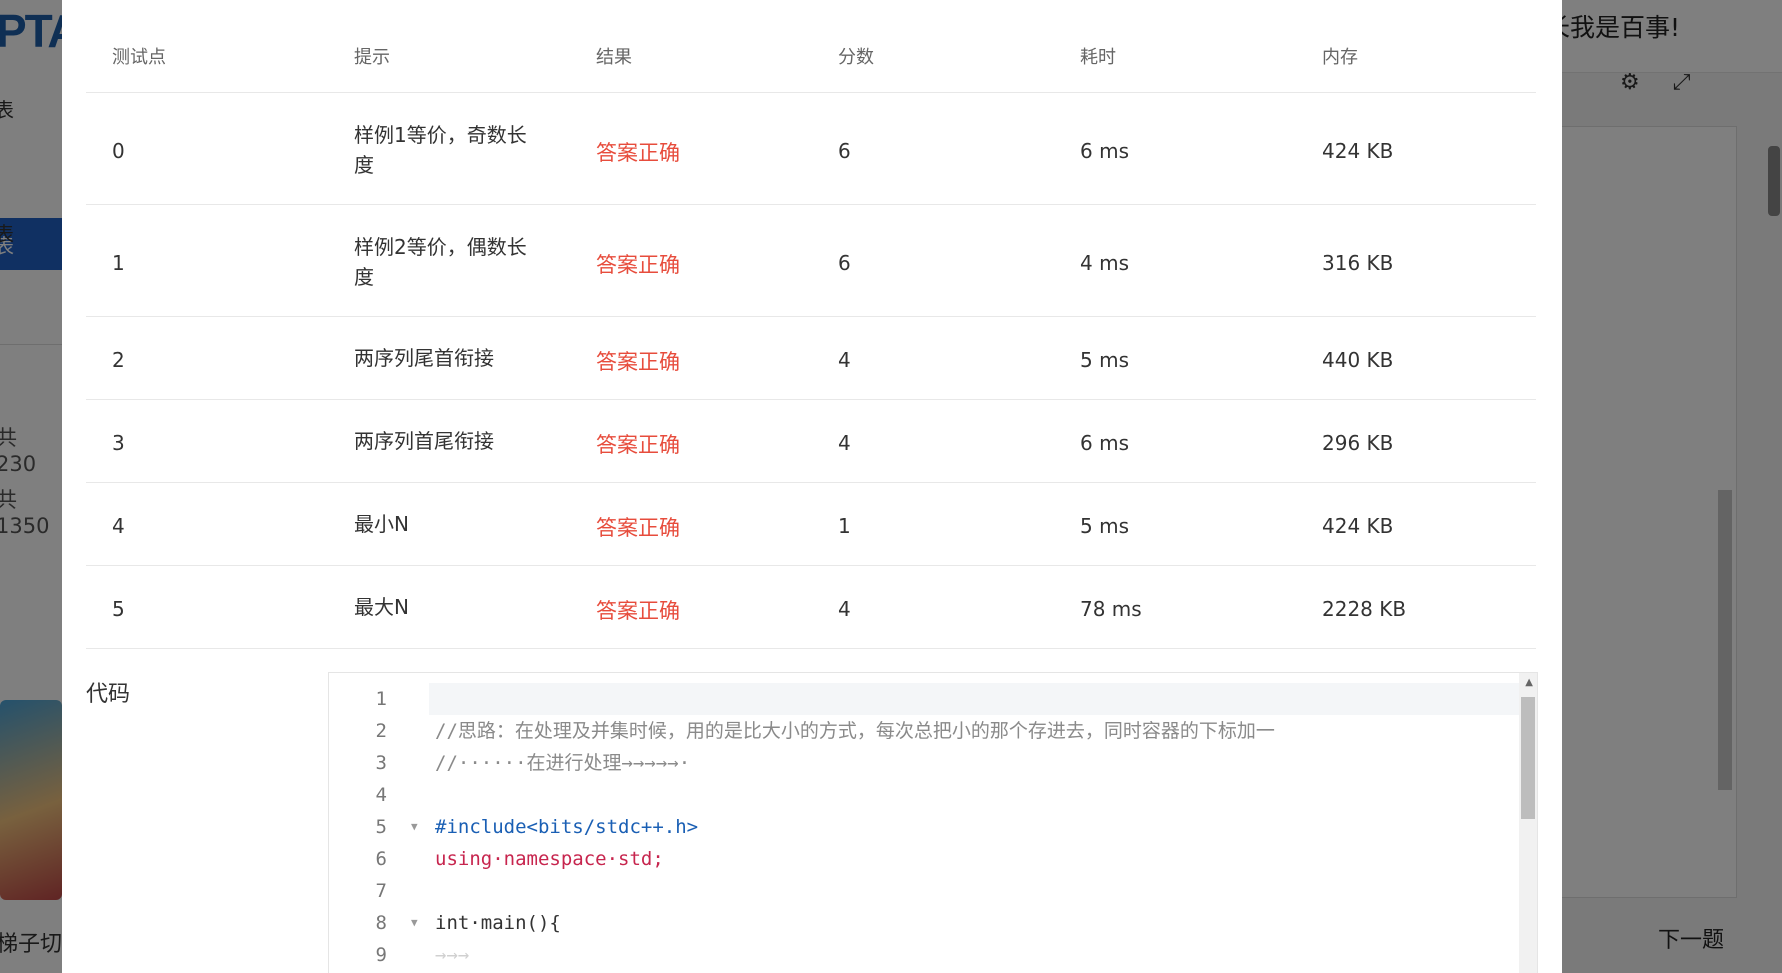 This screenshot has width=1782, height=973. Describe the element at coordinates (549, 859) in the screenshot. I see `code-text: using·namespace·std;` at that location.